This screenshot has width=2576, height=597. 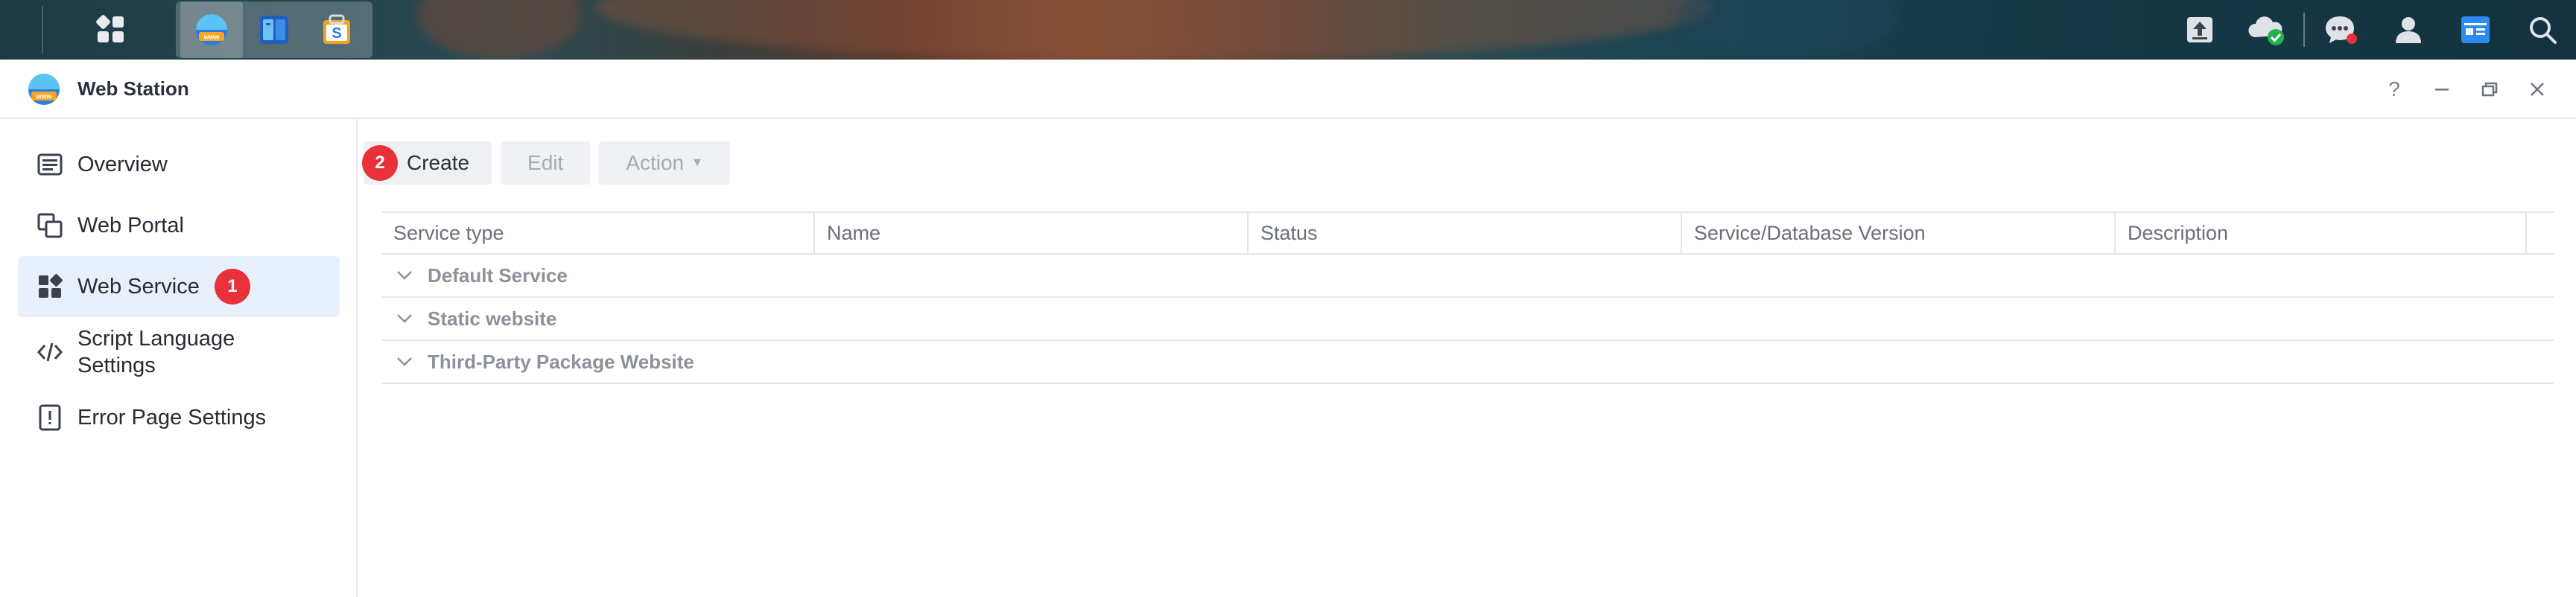 I want to click on taskbar-running-apps: www S, so click(x=274, y=29).